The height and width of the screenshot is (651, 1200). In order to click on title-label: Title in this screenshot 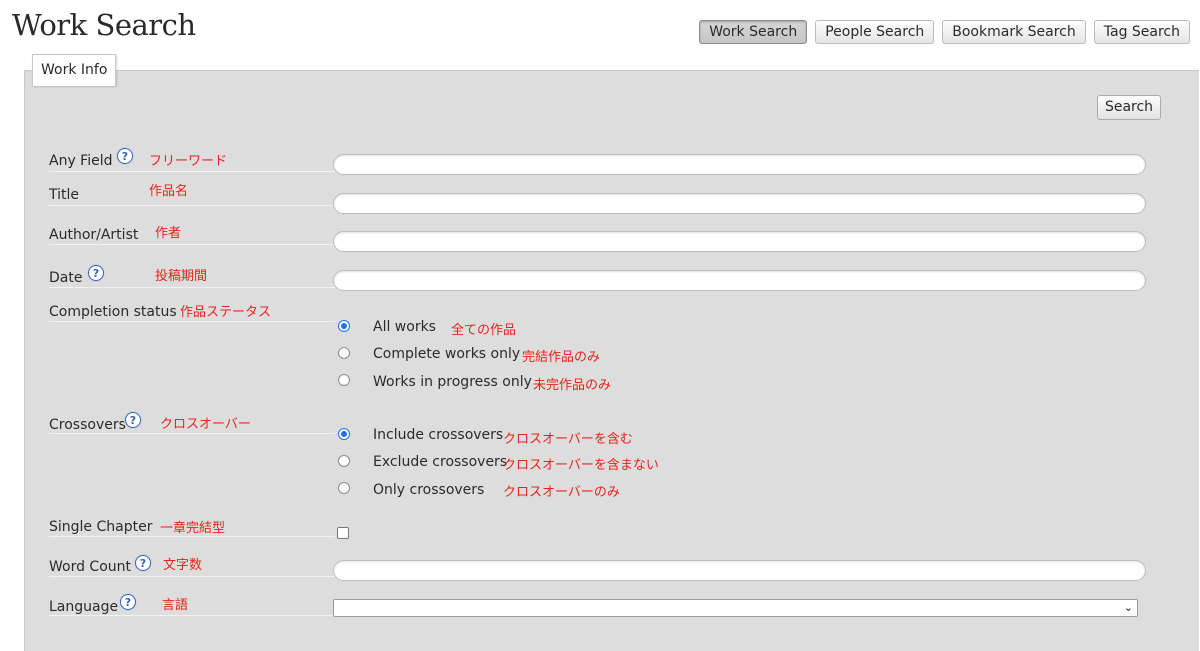, I will do `click(64, 195)`.